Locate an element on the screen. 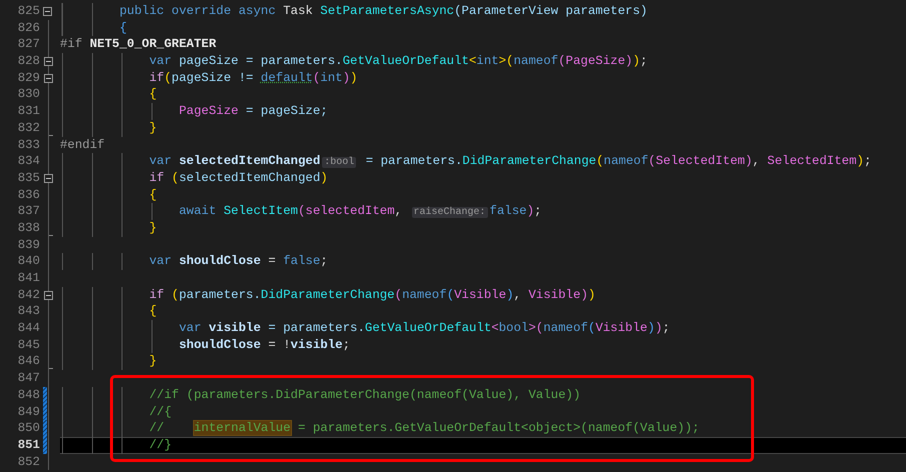  code-line: if (parameters.DidParameterChange(nameof(Visible), Visible)) is located at coordinates (372, 295).